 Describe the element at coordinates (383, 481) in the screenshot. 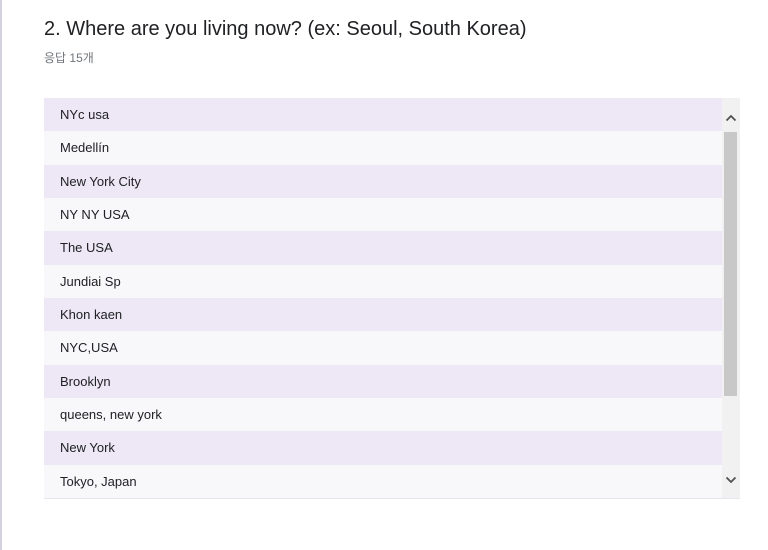

I see `list-item: Tokyo, Japan` at that location.